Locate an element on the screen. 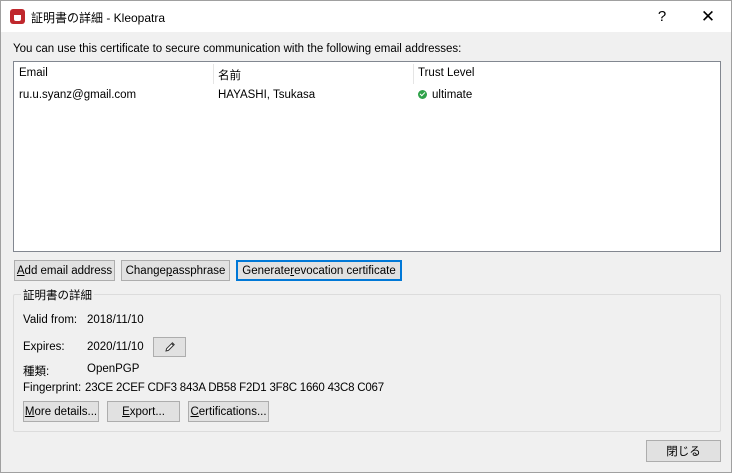 Image resolution: width=732 pixels, height=473 pixels. edit-expiry-button is located at coordinates (169, 347).